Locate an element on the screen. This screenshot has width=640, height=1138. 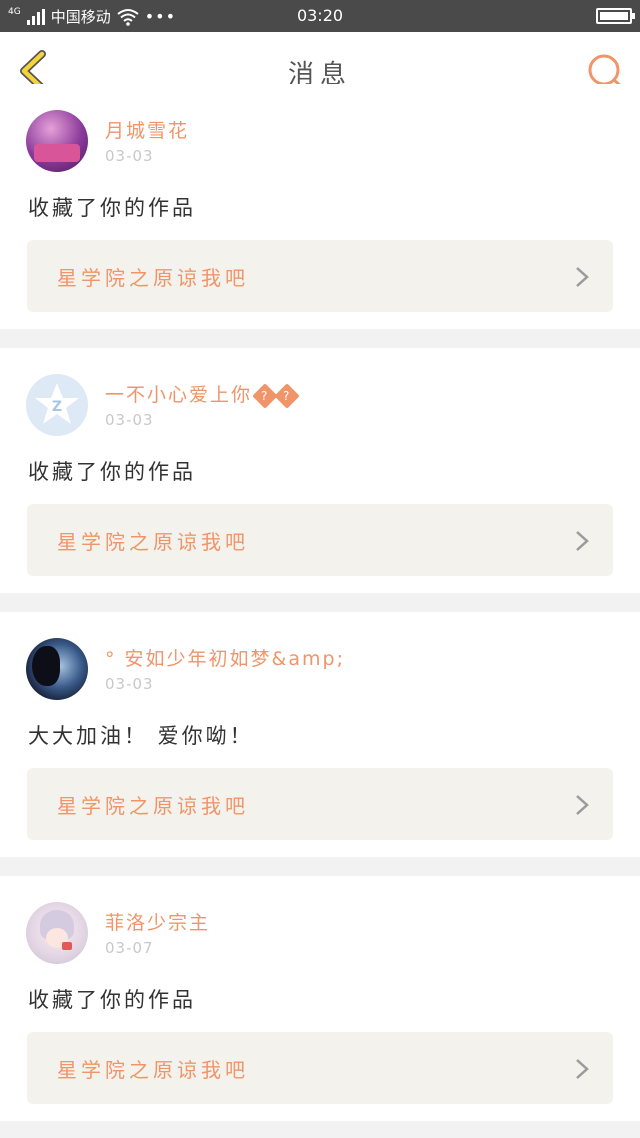
username: 菲洛少宗主 is located at coordinates (157, 921).